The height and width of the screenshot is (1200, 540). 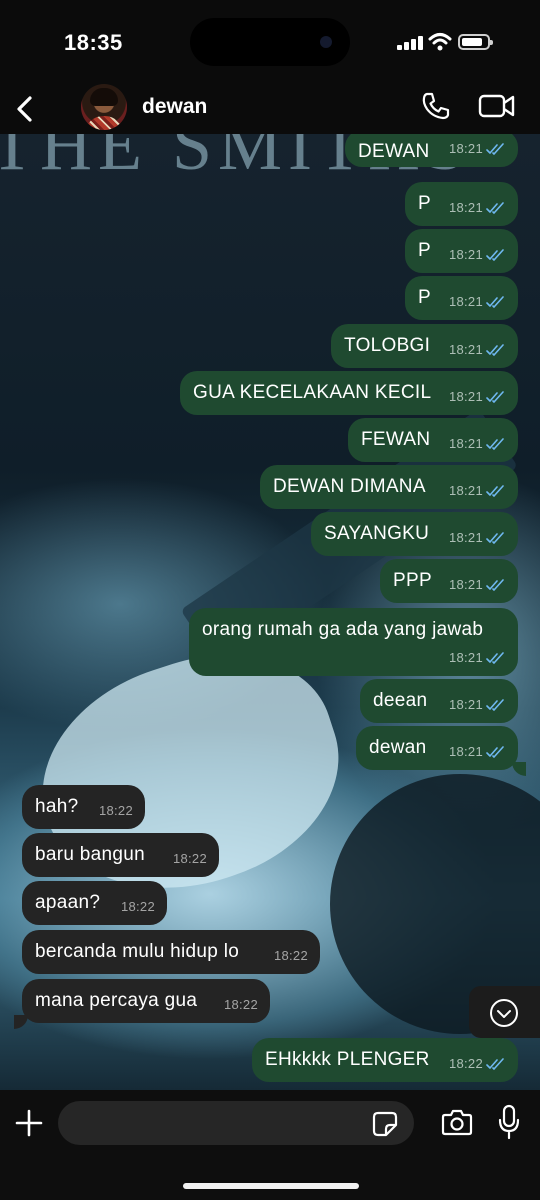 I want to click on incoming-message: baru bangun 18:22, so click(x=120, y=855).